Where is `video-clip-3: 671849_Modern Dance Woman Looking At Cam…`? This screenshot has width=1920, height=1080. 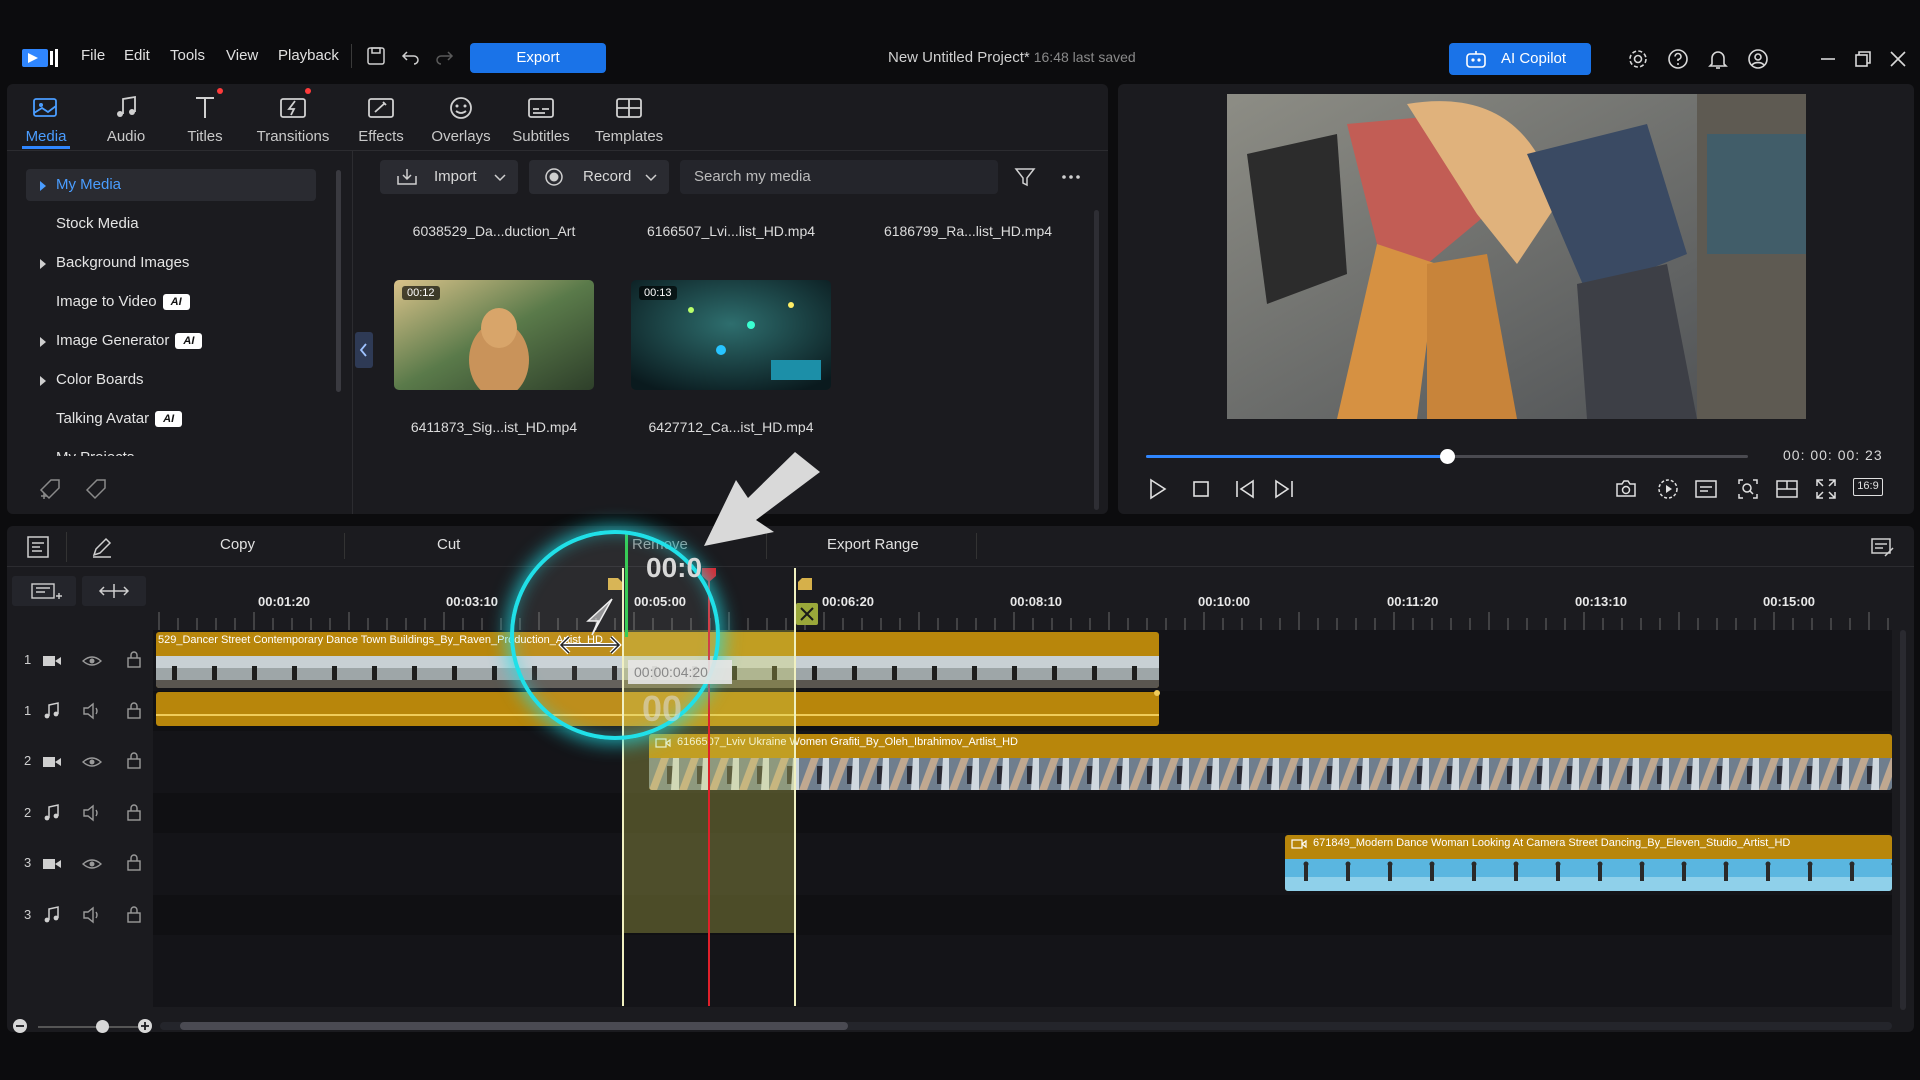 video-clip-3: 671849_Modern Dance Woman Looking At Cam… is located at coordinates (1588, 863).